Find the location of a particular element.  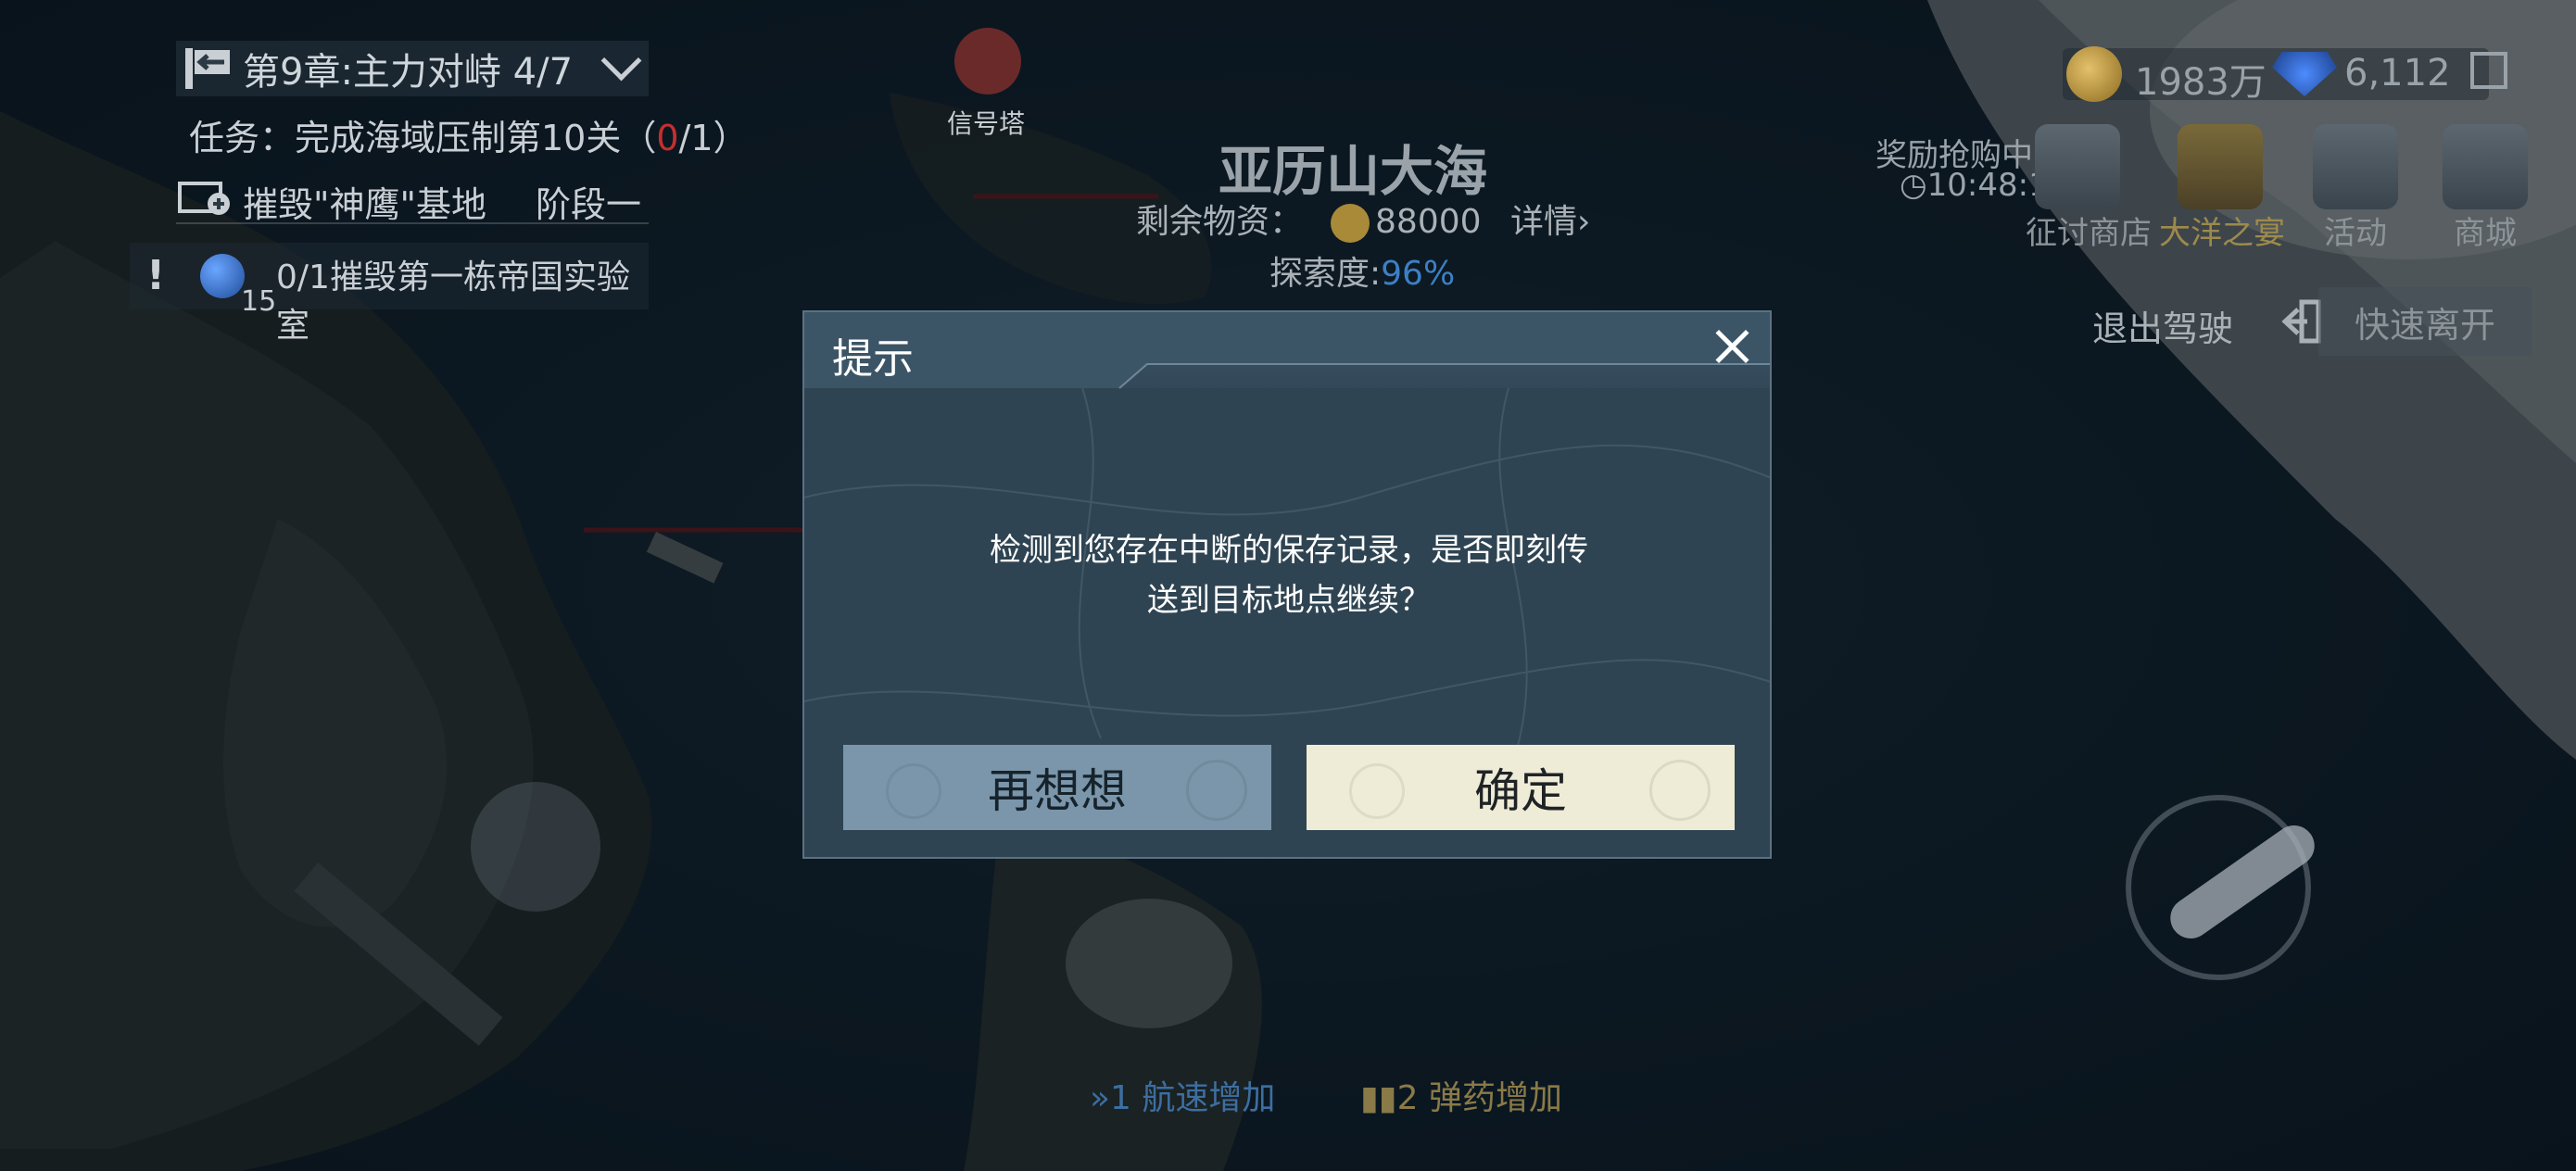

flag-icon is located at coordinates (208, 69).